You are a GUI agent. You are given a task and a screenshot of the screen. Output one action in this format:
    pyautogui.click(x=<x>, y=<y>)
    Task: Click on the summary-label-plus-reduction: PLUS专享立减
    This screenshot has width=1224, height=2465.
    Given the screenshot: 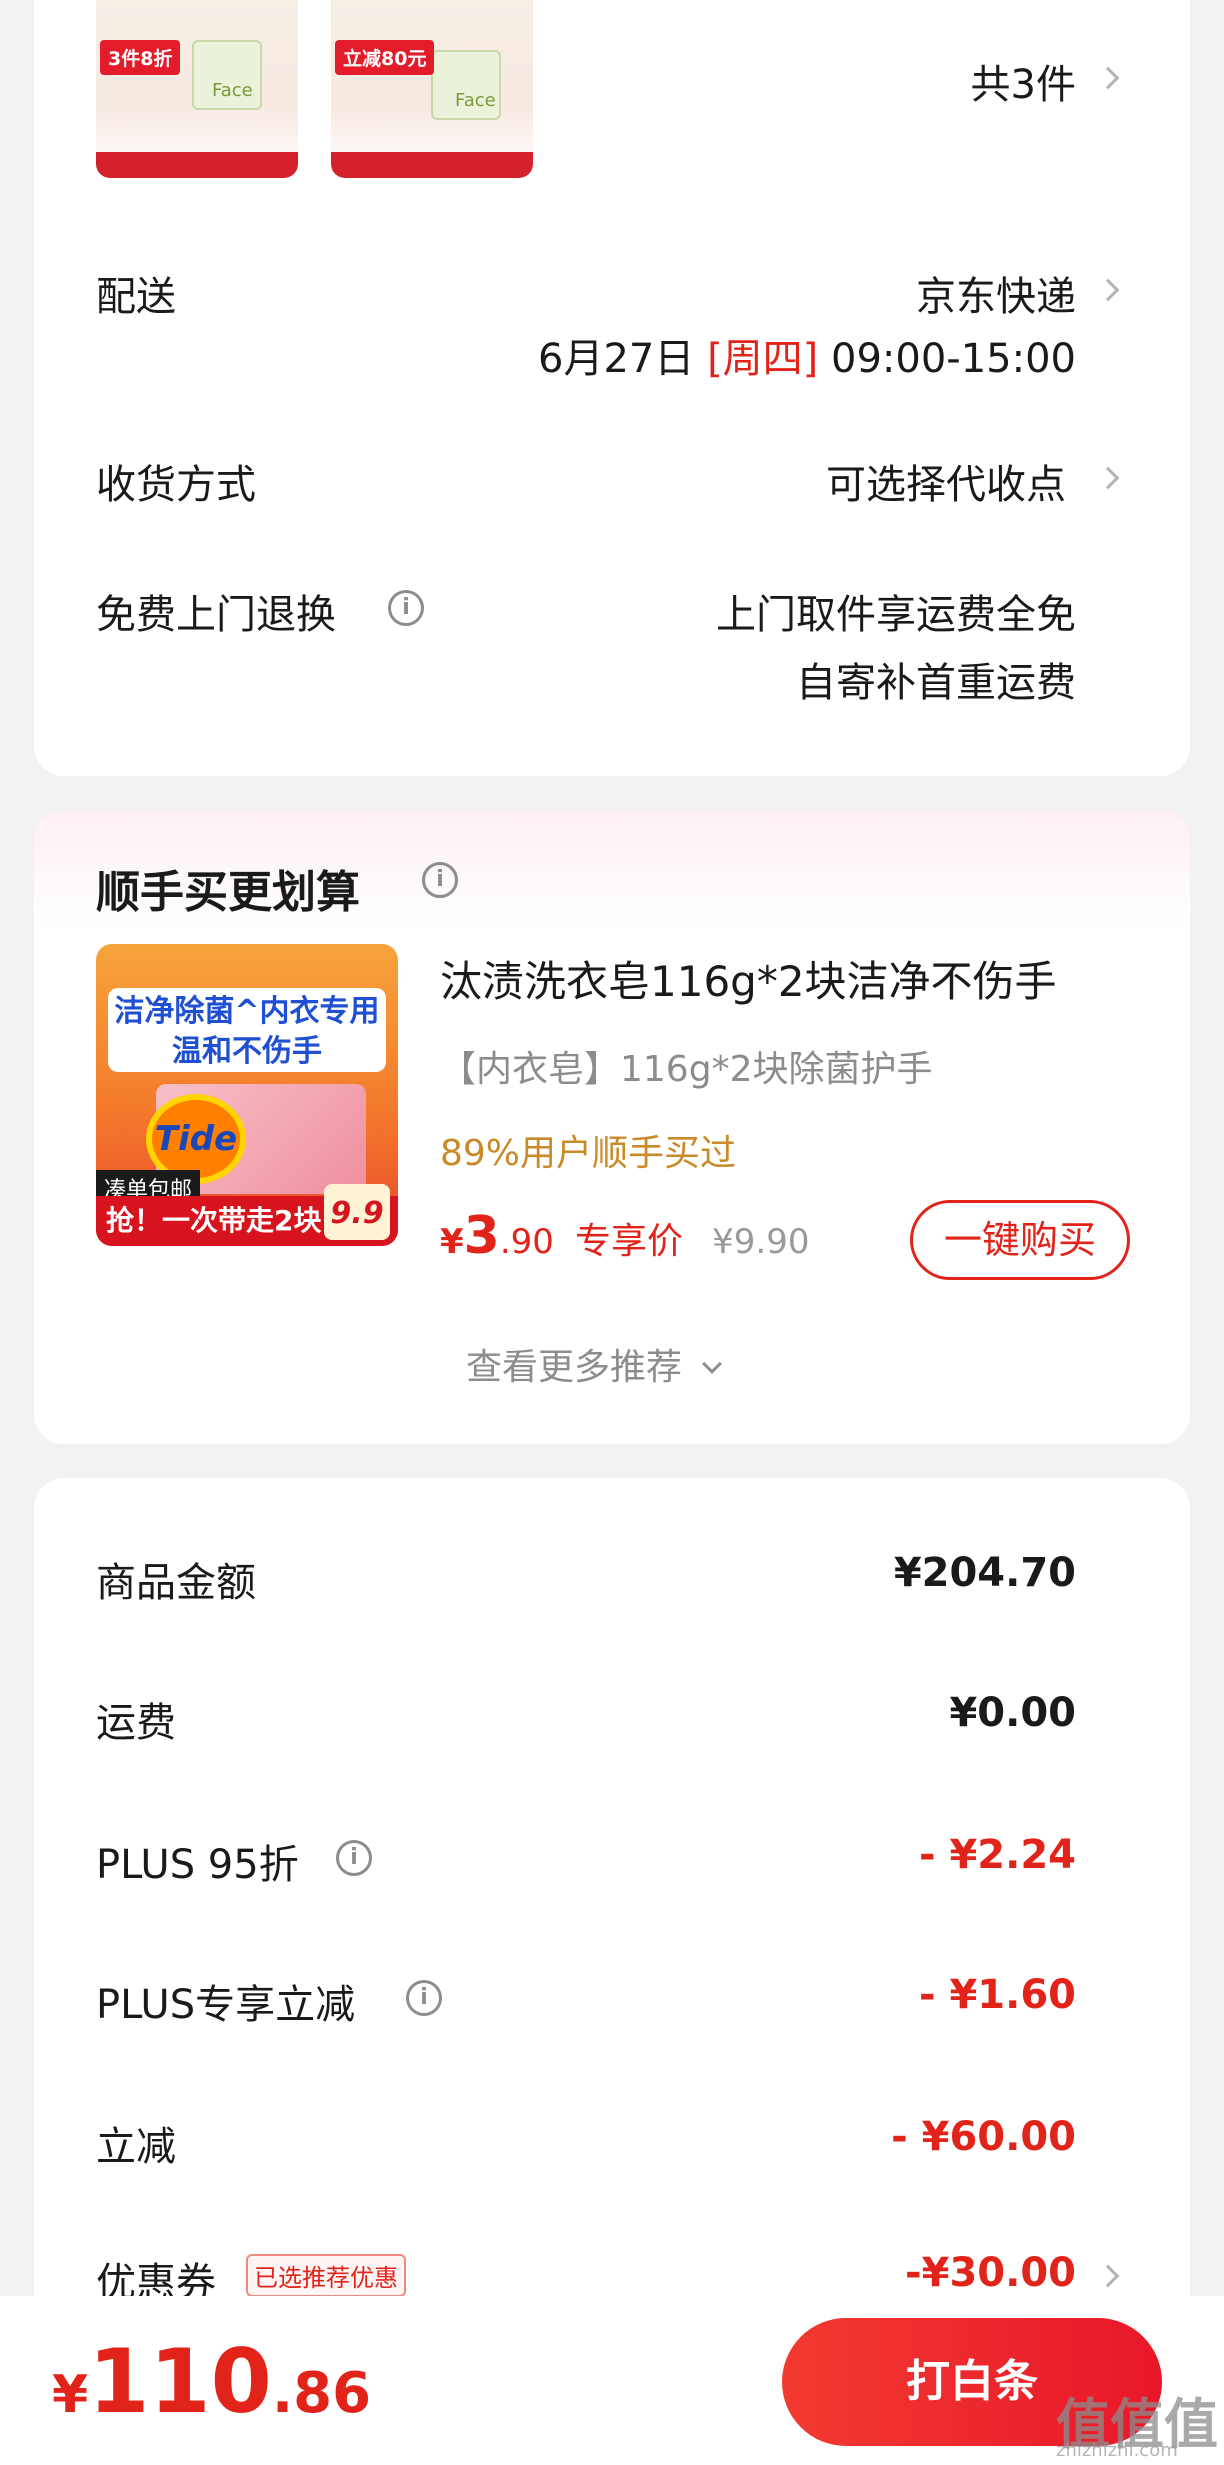 What is the action you would take?
    pyautogui.click(x=226, y=2005)
    